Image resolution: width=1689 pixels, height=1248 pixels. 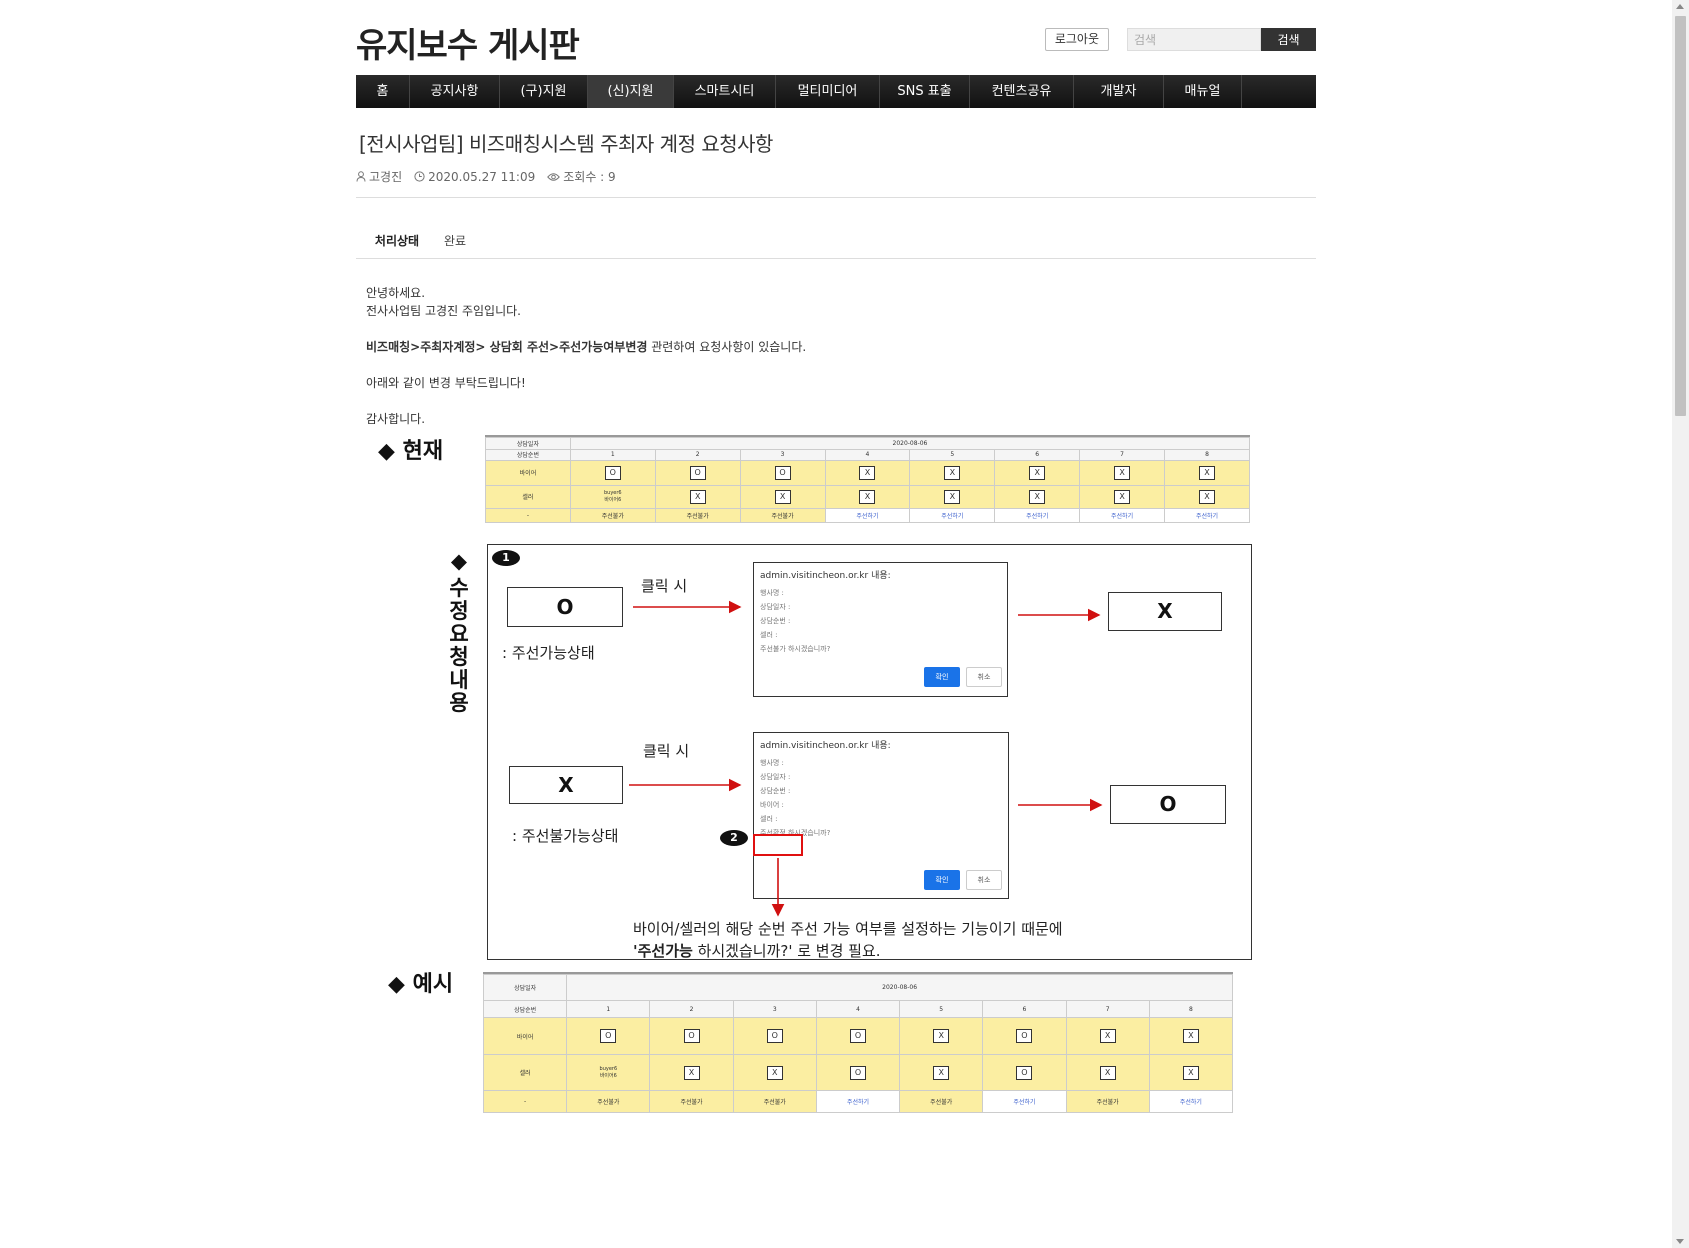 I want to click on site-title: 유지보수 게시판, so click(x=468, y=42).